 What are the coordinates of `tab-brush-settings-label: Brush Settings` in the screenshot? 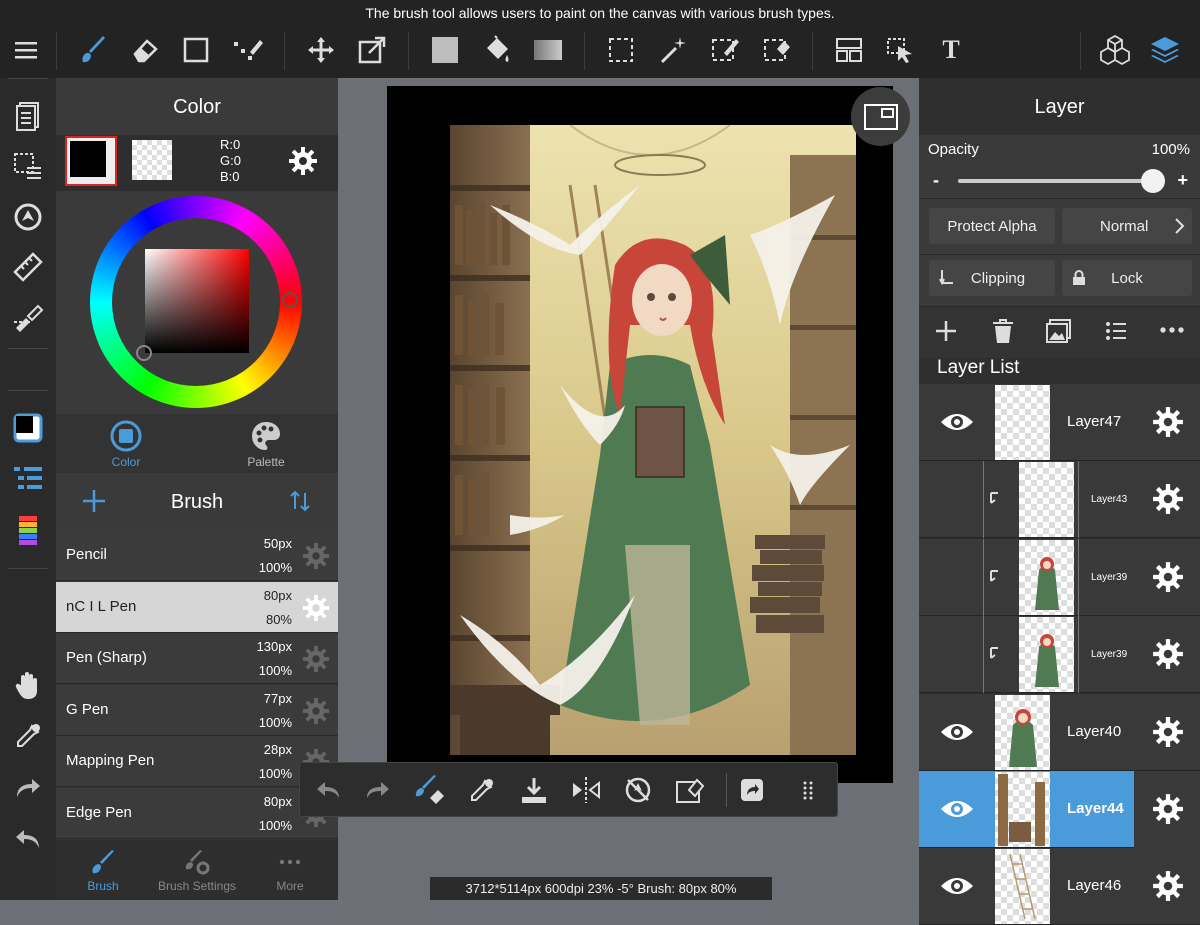 It's located at (197, 886).